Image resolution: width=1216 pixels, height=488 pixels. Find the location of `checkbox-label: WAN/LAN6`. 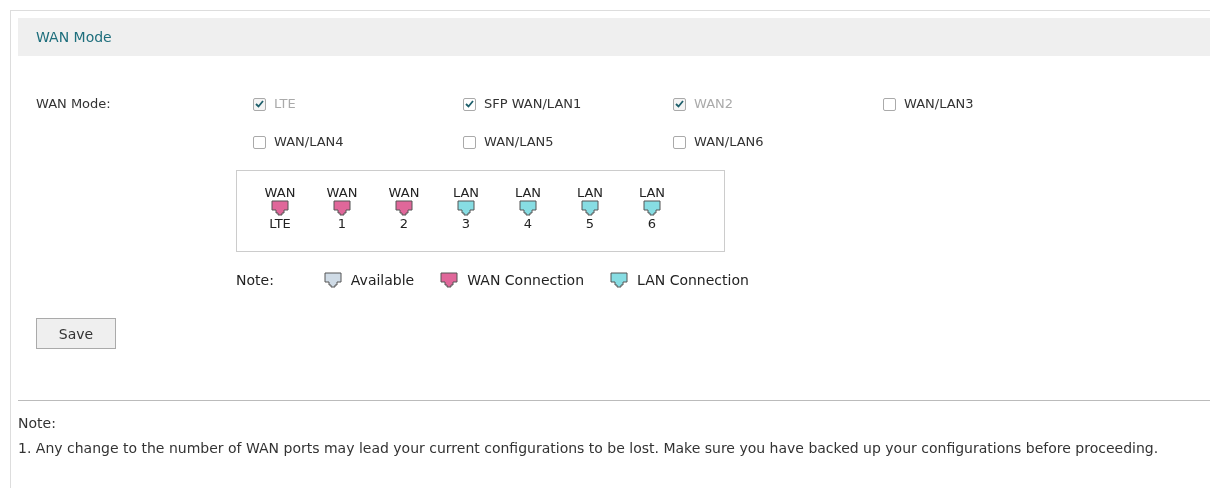

checkbox-label: WAN/LAN6 is located at coordinates (729, 142).